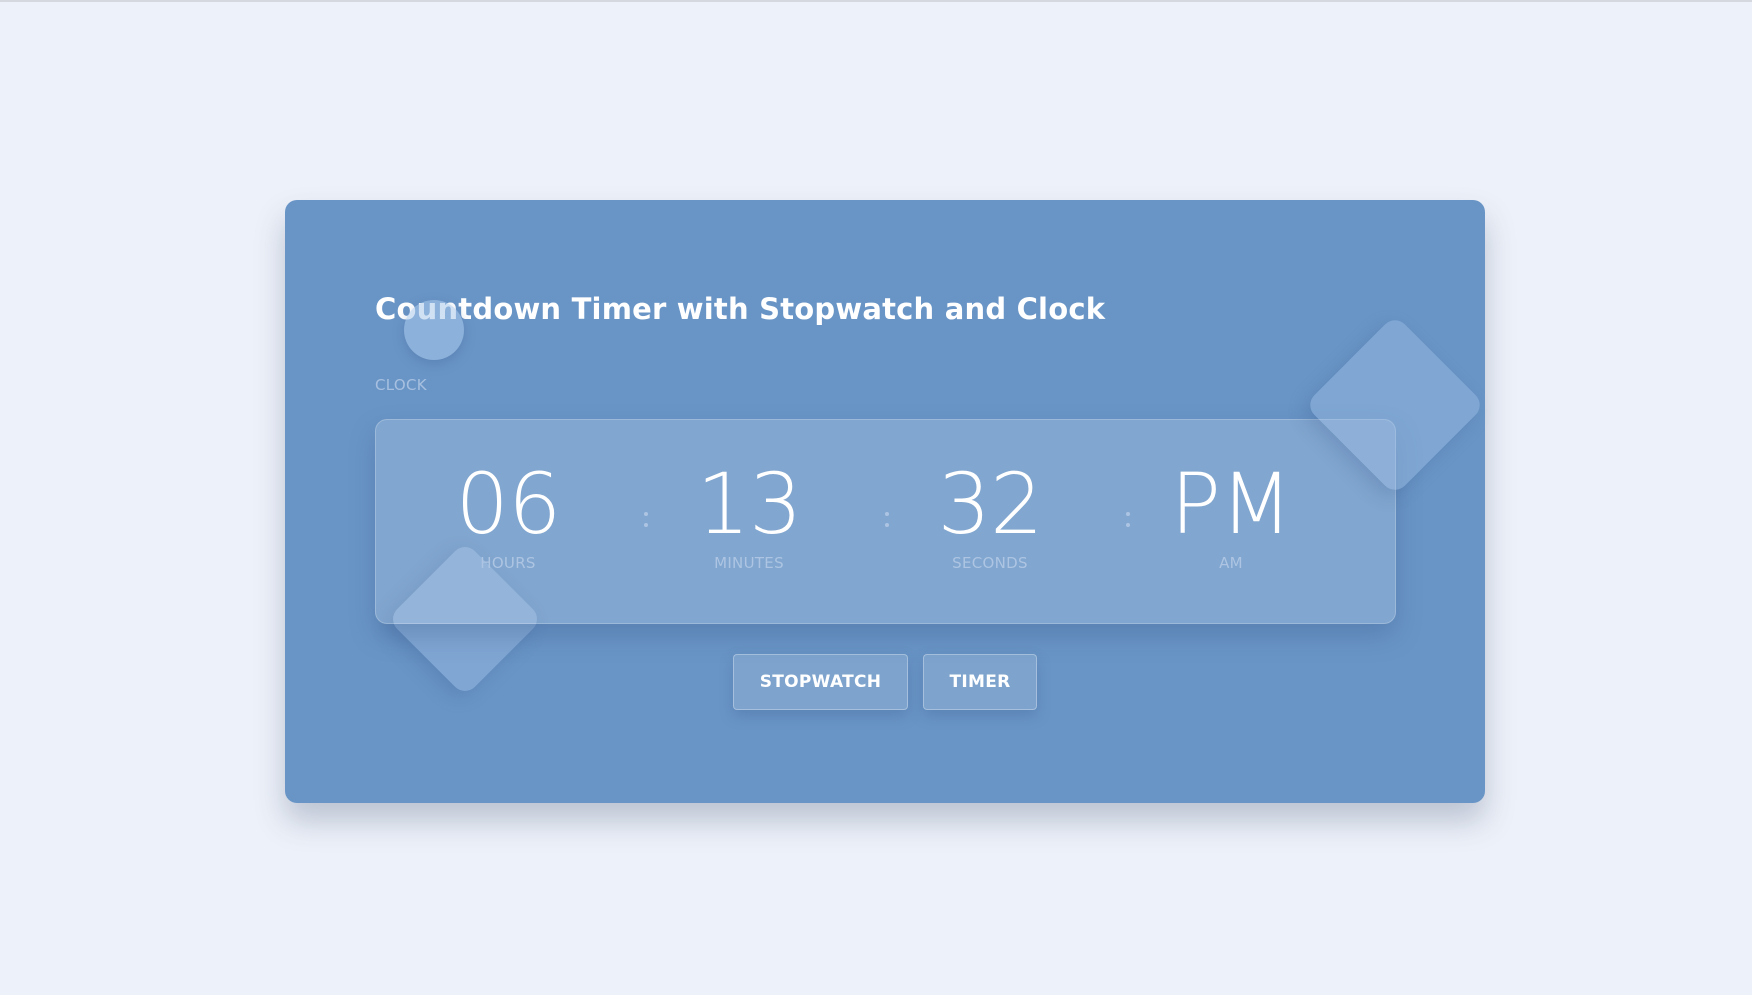  Describe the element at coordinates (749, 563) in the screenshot. I see `minutes-label: MINUTES` at that location.